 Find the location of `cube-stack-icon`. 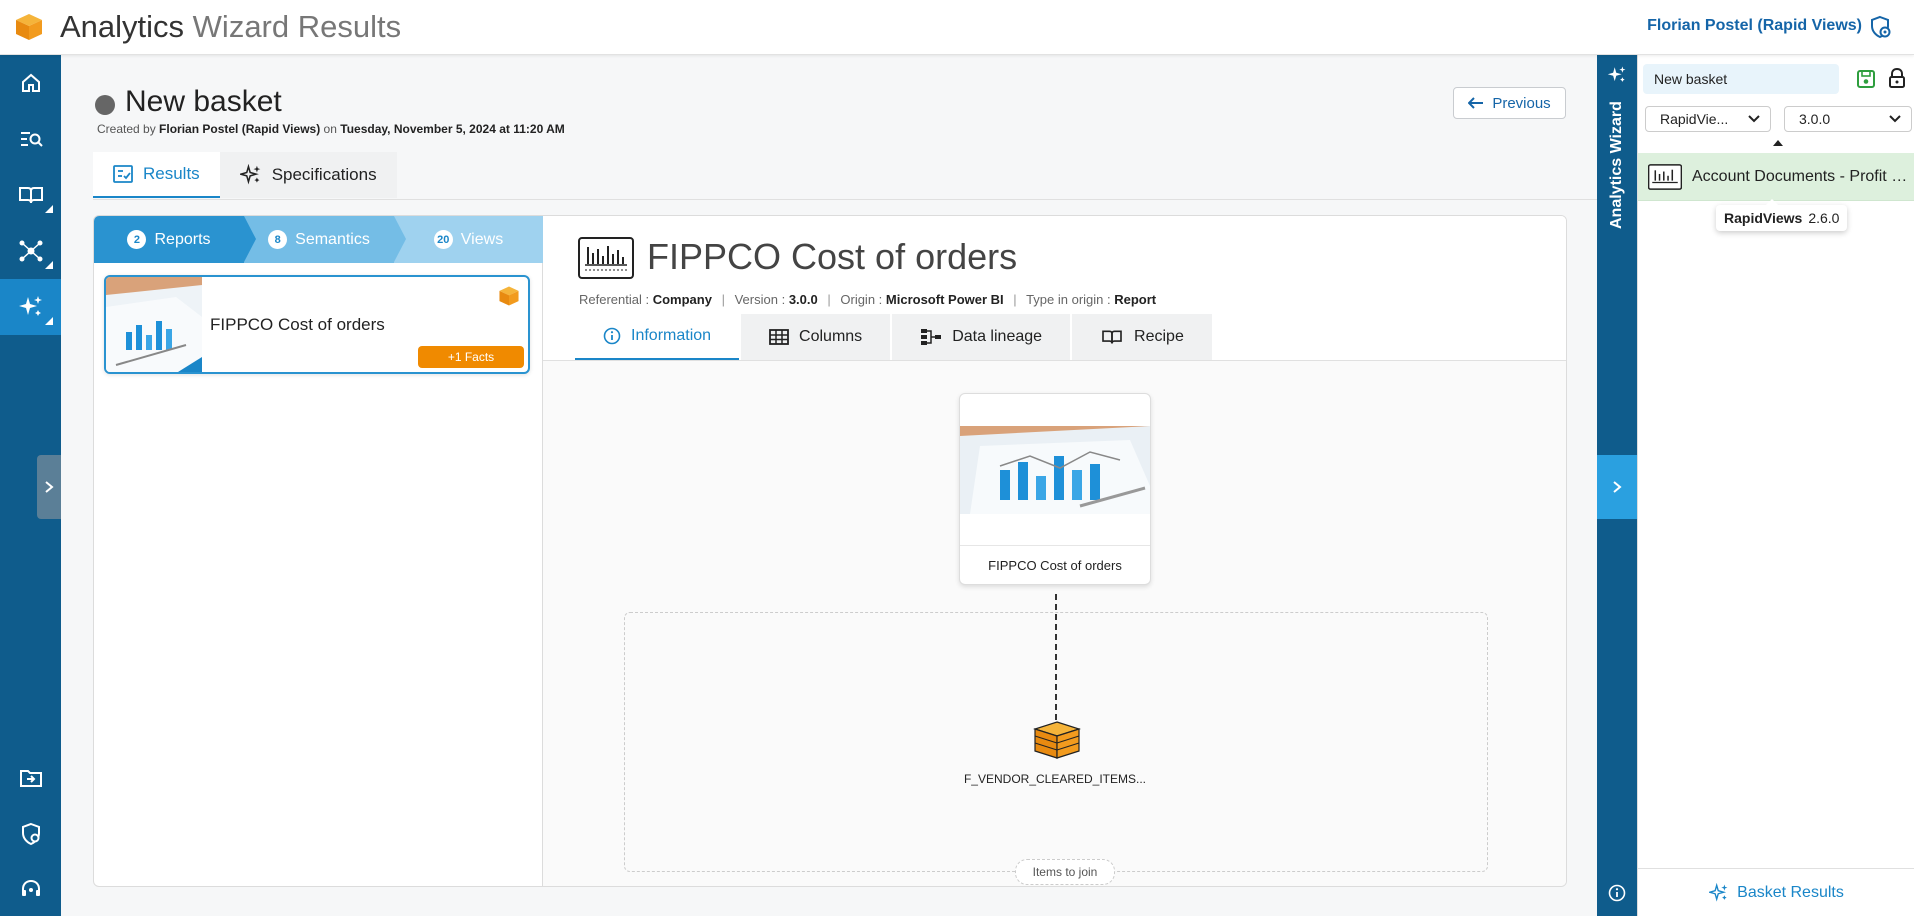

cube-stack-icon is located at coordinates (1057, 740).